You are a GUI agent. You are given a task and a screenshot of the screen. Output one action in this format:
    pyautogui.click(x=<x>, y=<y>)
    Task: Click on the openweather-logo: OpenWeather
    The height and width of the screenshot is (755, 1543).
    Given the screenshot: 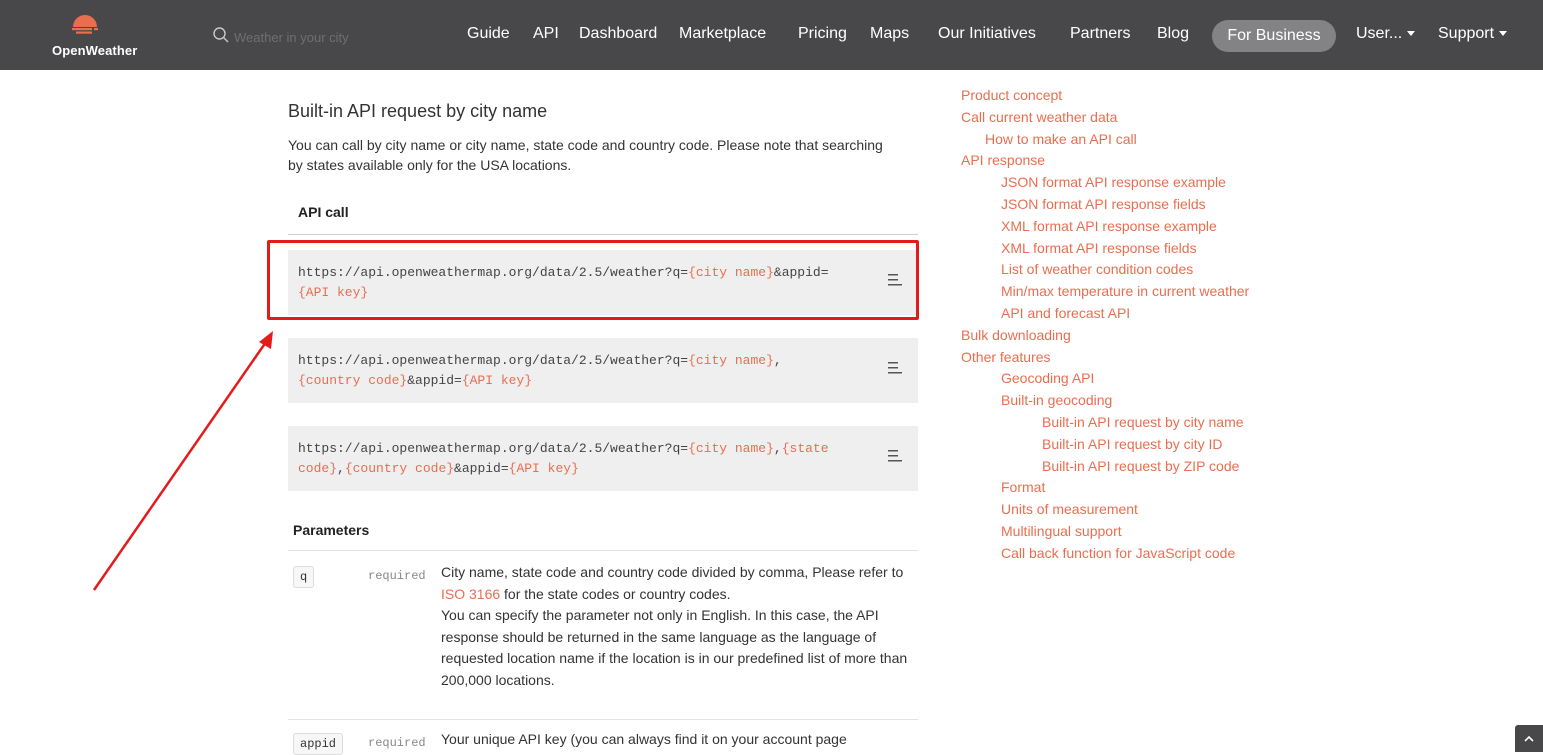 What is the action you would take?
    pyautogui.click(x=100, y=36)
    